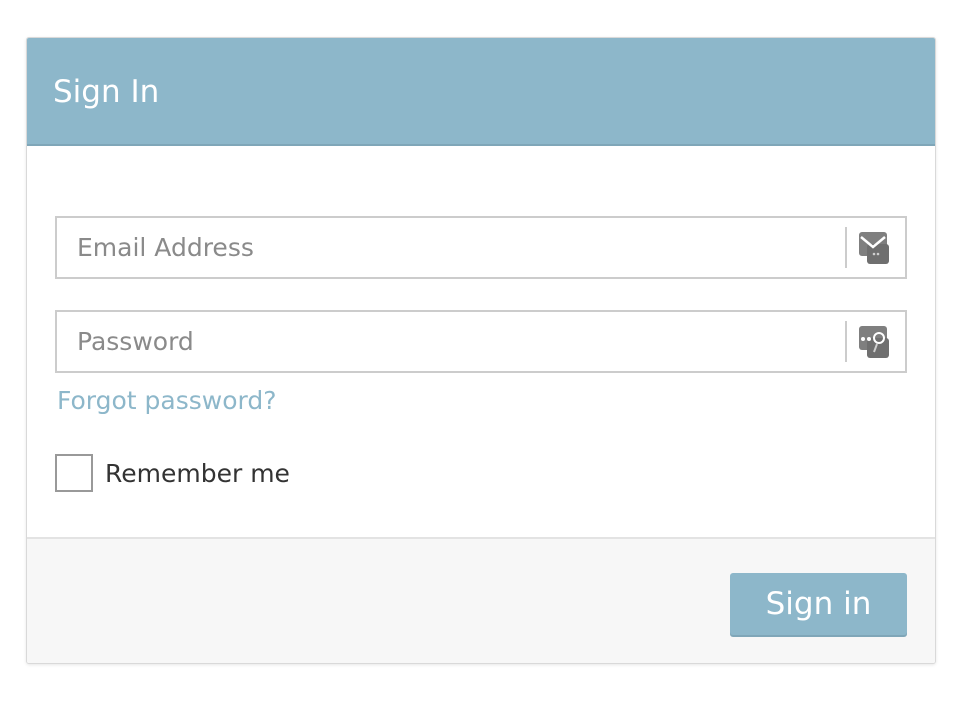  What do you see at coordinates (818, 604) in the screenshot?
I see `sign-in-button: Sign in` at bounding box center [818, 604].